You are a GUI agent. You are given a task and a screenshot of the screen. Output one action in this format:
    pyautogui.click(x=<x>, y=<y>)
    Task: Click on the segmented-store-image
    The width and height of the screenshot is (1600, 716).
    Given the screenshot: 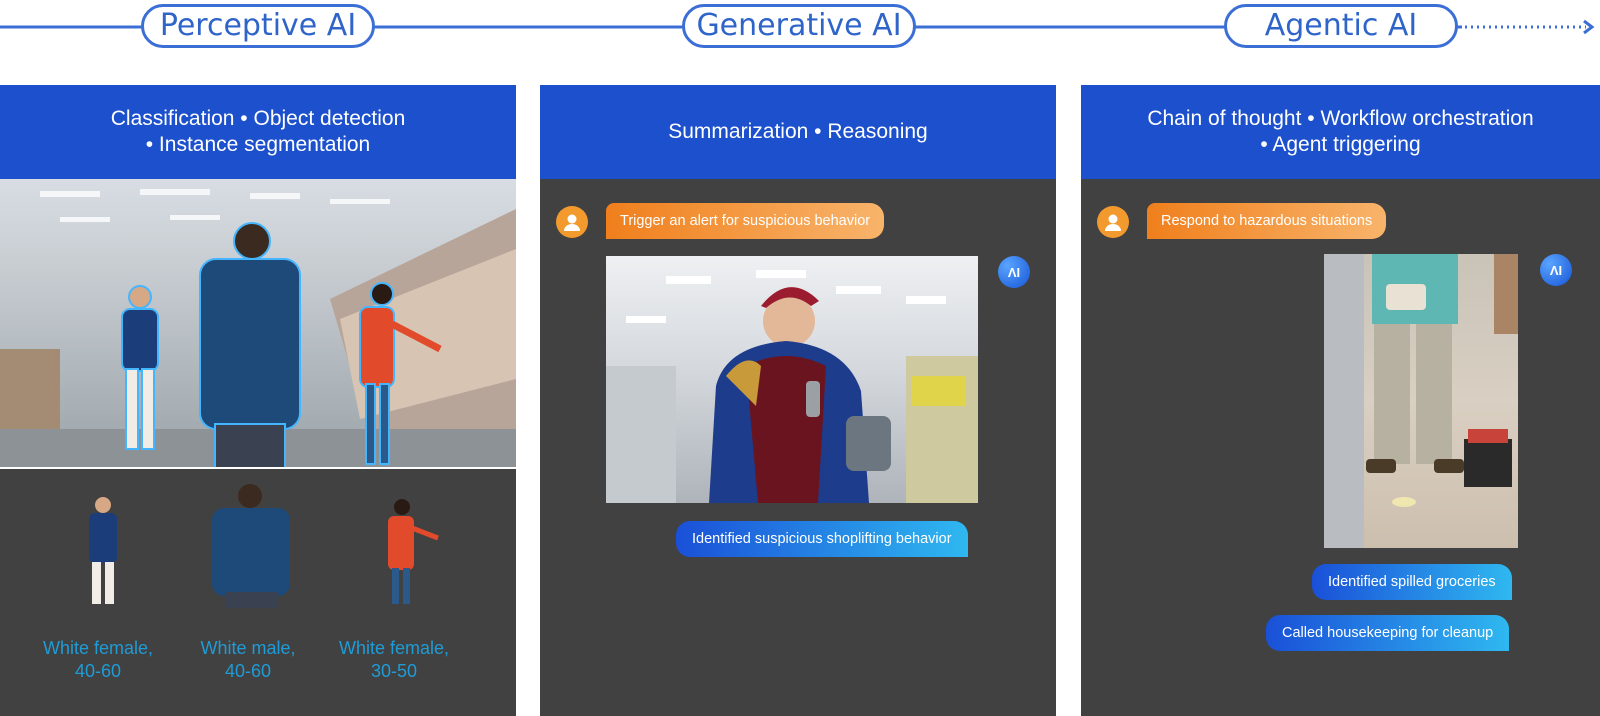 What is the action you would take?
    pyautogui.click(x=258, y=324)
    